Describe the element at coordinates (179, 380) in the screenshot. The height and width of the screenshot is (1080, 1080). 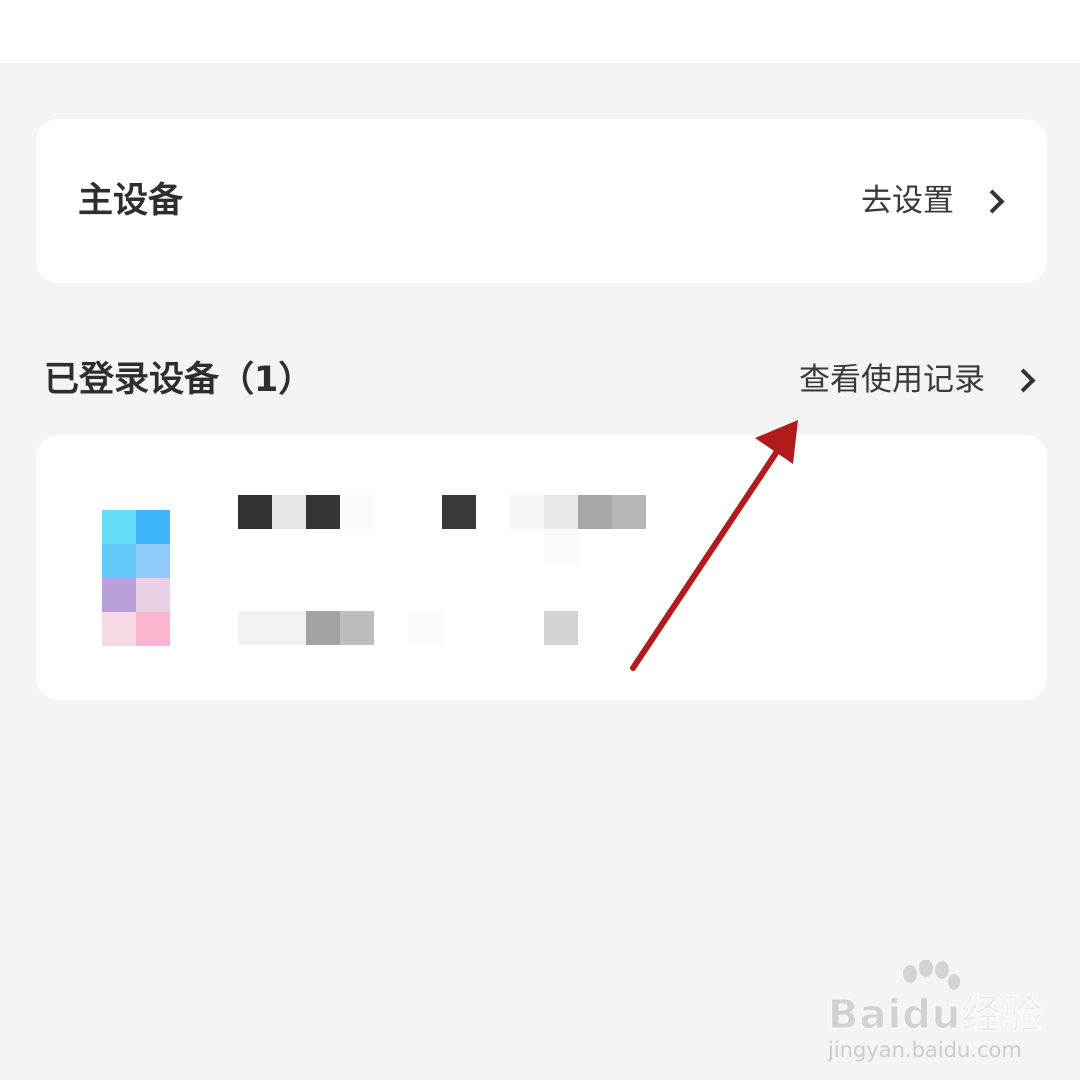
I see `logged-in-devices-title: 已登录设备（1）` at that location.